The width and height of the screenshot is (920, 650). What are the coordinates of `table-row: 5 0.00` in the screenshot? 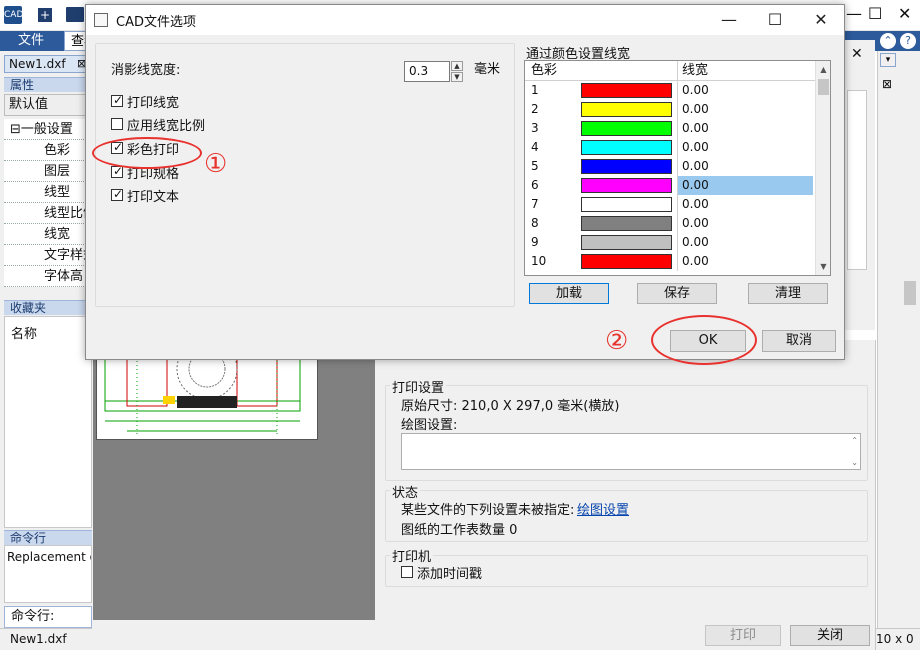 It's located at (670, 166).